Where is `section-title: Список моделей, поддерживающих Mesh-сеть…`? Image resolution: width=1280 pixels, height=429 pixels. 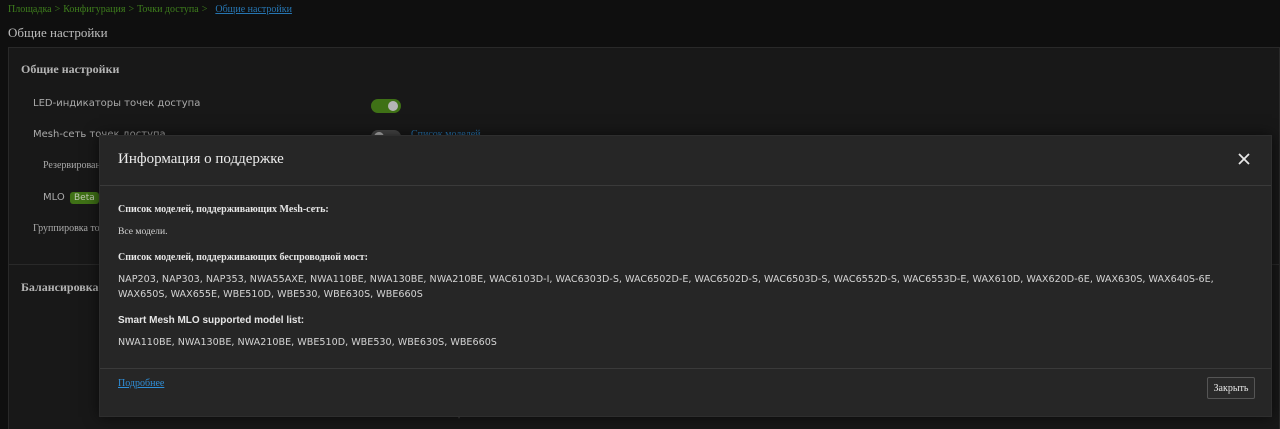 section-title: Список моделей, поддерживающих Mesh-сеть… is located at coordinates (223, 209).